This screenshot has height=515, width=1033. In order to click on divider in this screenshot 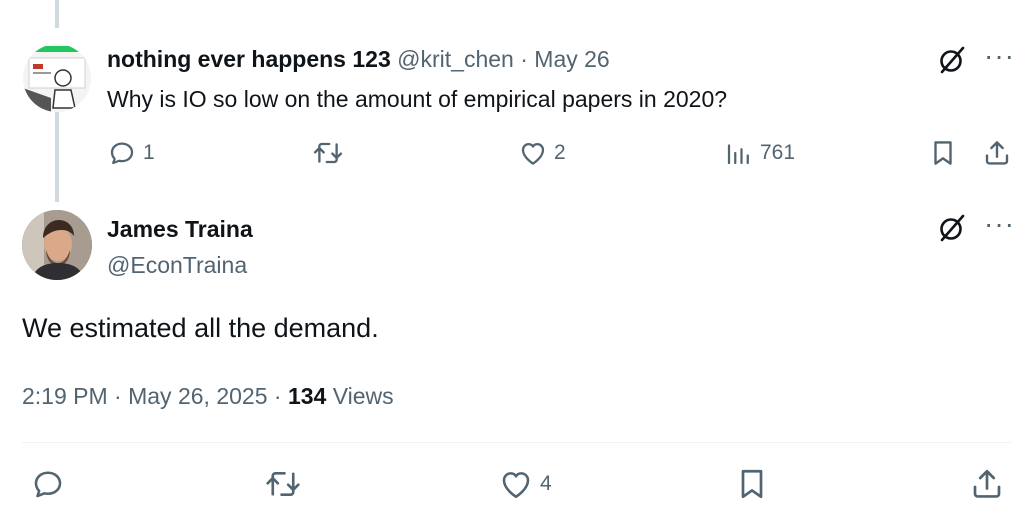, I will do `click(516, 442)`.